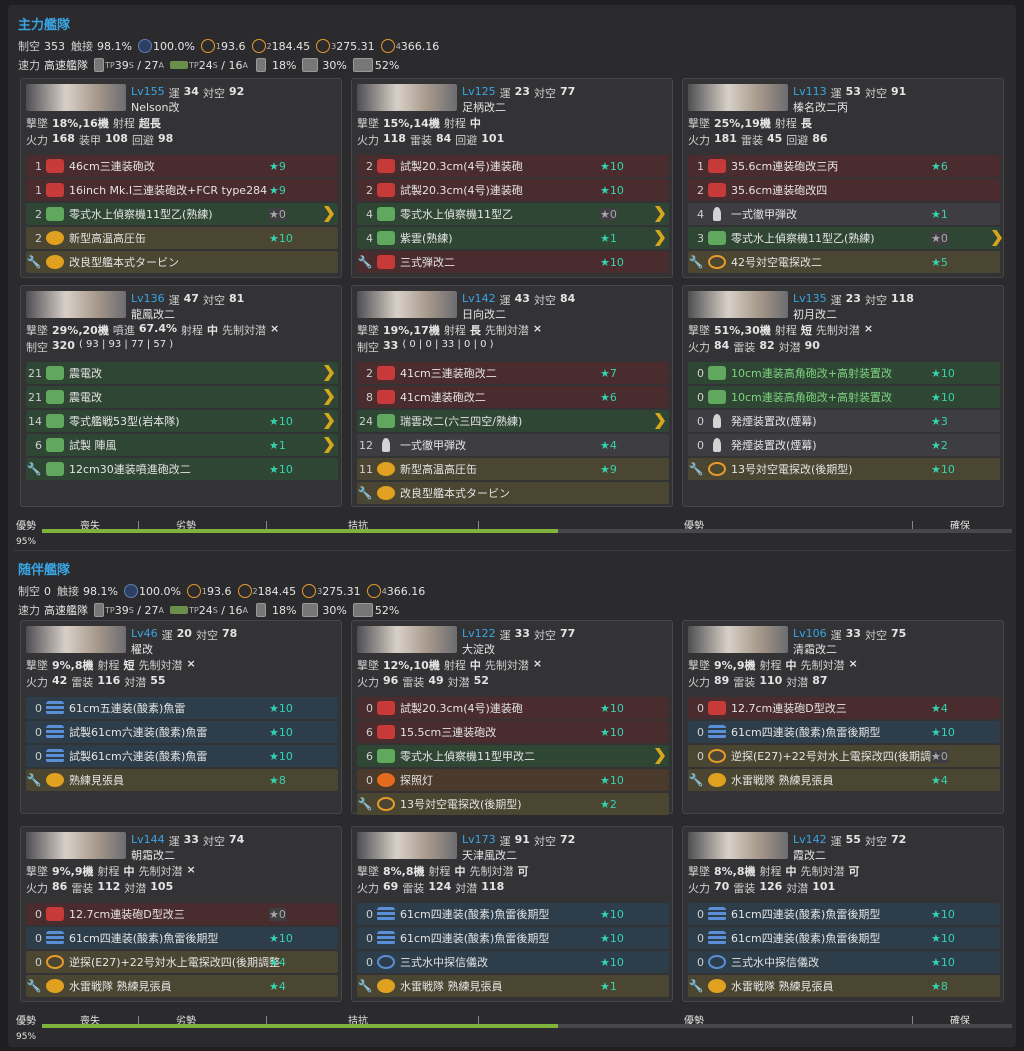 The image size is (1024, 1051). What do you see at coordinates (212, 330) in the screenshot?
I see `stat-value: 中` at bounding box center [212, 330].